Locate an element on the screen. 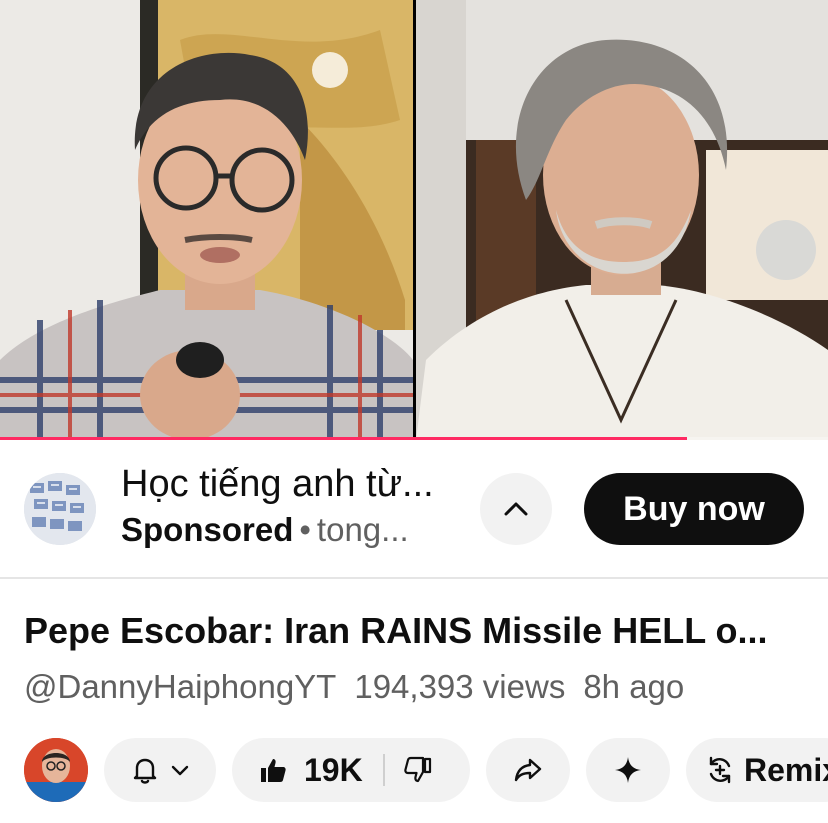  ad-thumbnail-image is located at coordinates (60, 509).